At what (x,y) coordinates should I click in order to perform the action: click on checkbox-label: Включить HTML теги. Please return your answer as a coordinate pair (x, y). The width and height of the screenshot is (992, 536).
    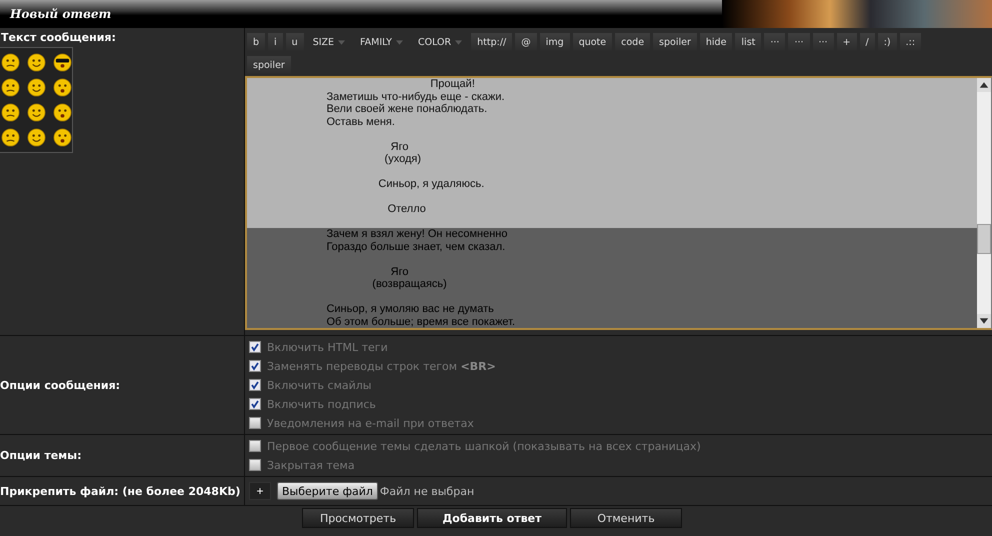
    Looking at the image, I should click on (327, 347).